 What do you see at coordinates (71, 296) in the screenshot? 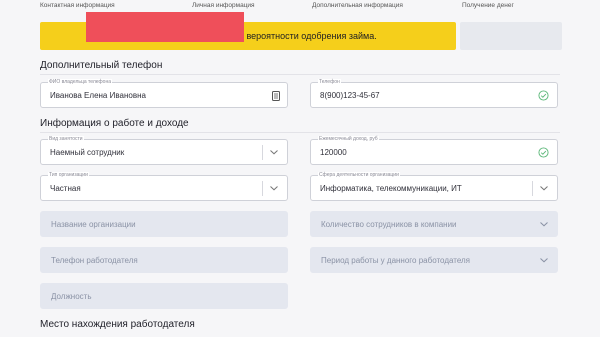
I see `position-placeholder: Должность` at bounding box center [71, 296].